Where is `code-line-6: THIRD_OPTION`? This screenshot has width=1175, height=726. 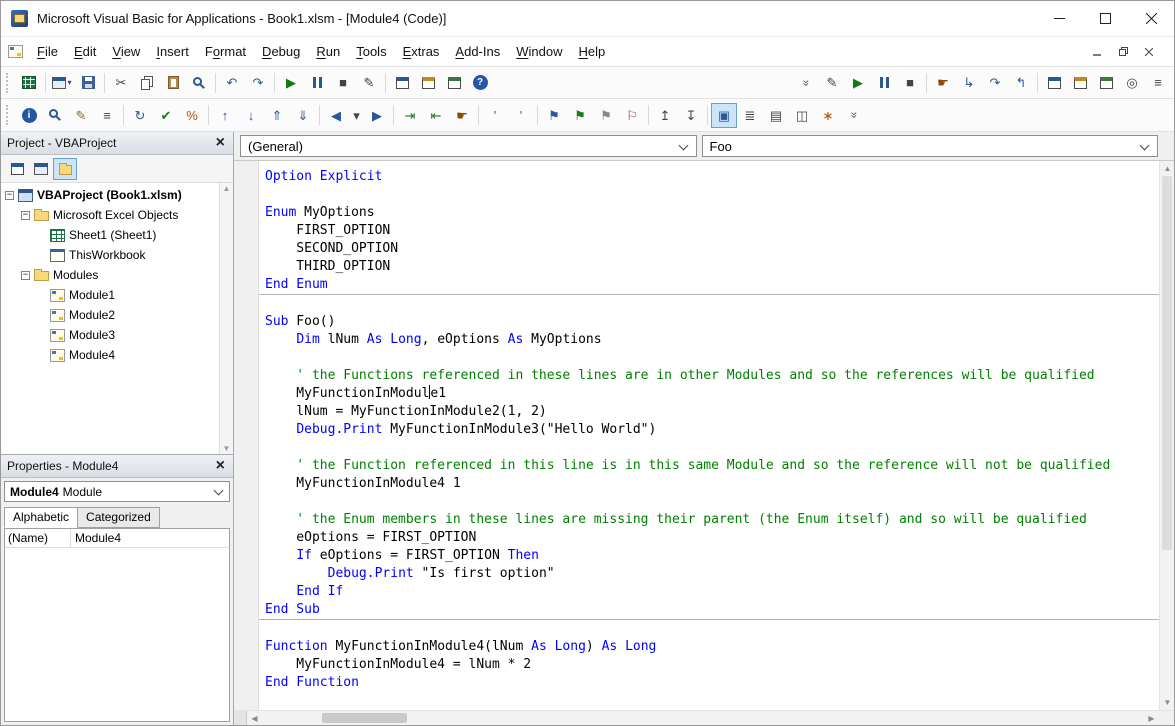 code-line-6: THIRD_OPTION is located at coordinates (712, 267).